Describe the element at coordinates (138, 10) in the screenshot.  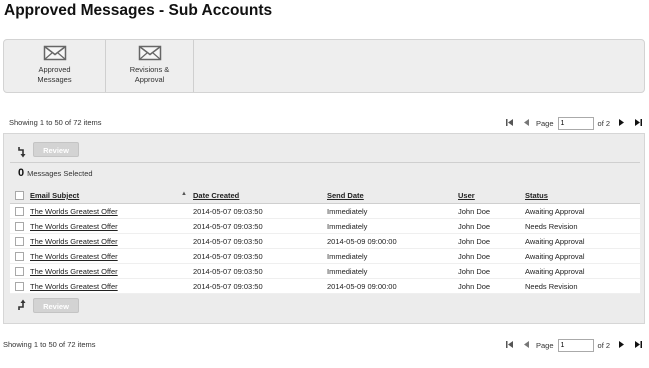
I see `page-title: Approved Messages - Sub Accounts` at that location.